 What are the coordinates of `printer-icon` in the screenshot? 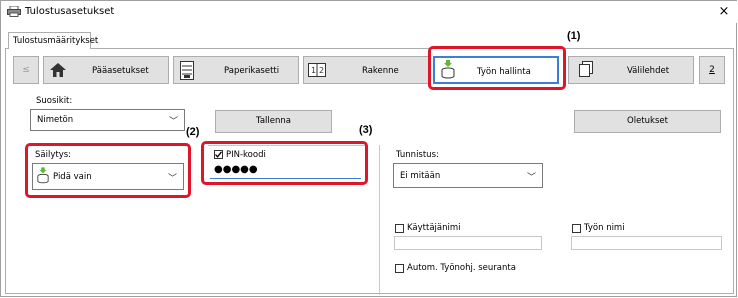 It's located at (14, 11).